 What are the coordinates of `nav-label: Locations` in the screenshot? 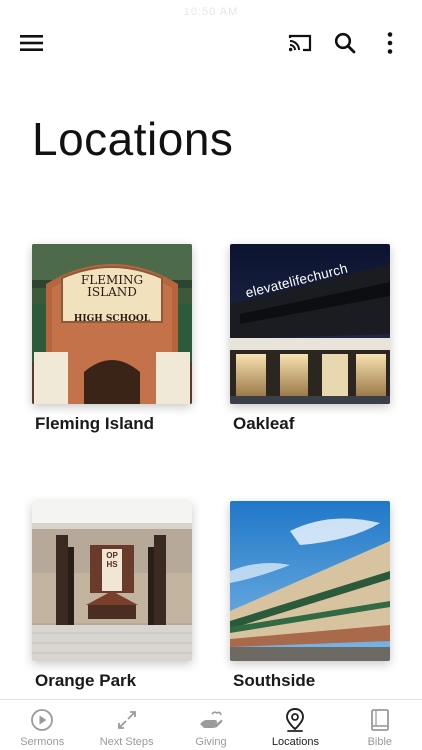 It's located at (295, 742).